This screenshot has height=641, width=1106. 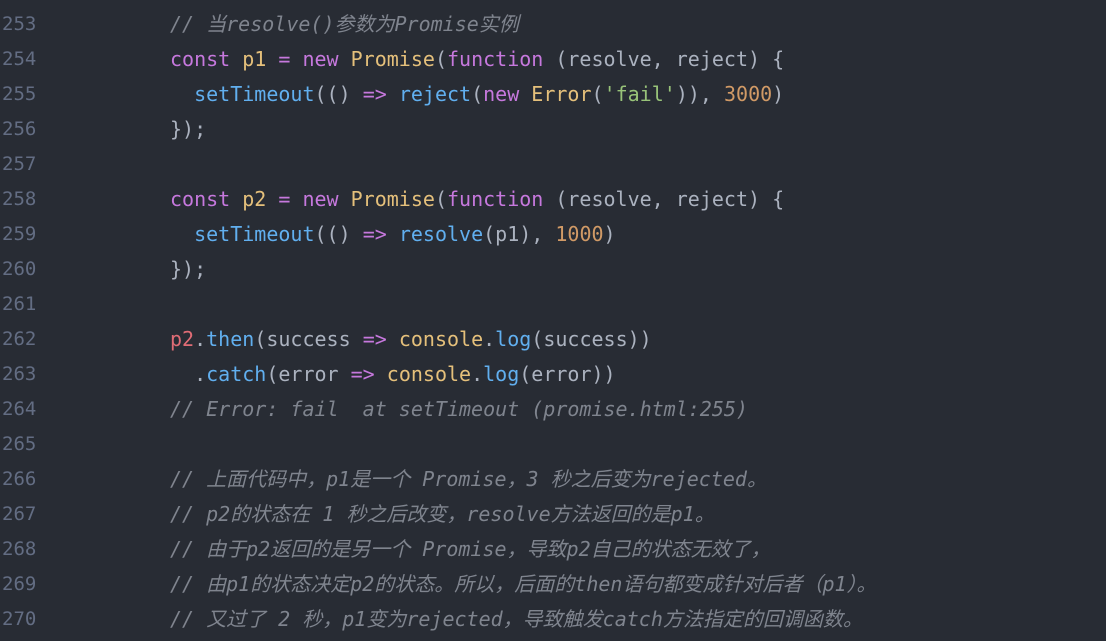 What do you see at coordinates (19, 479) in the screenshot?
I see `line-number: 266` at bounding box center [19, 479].